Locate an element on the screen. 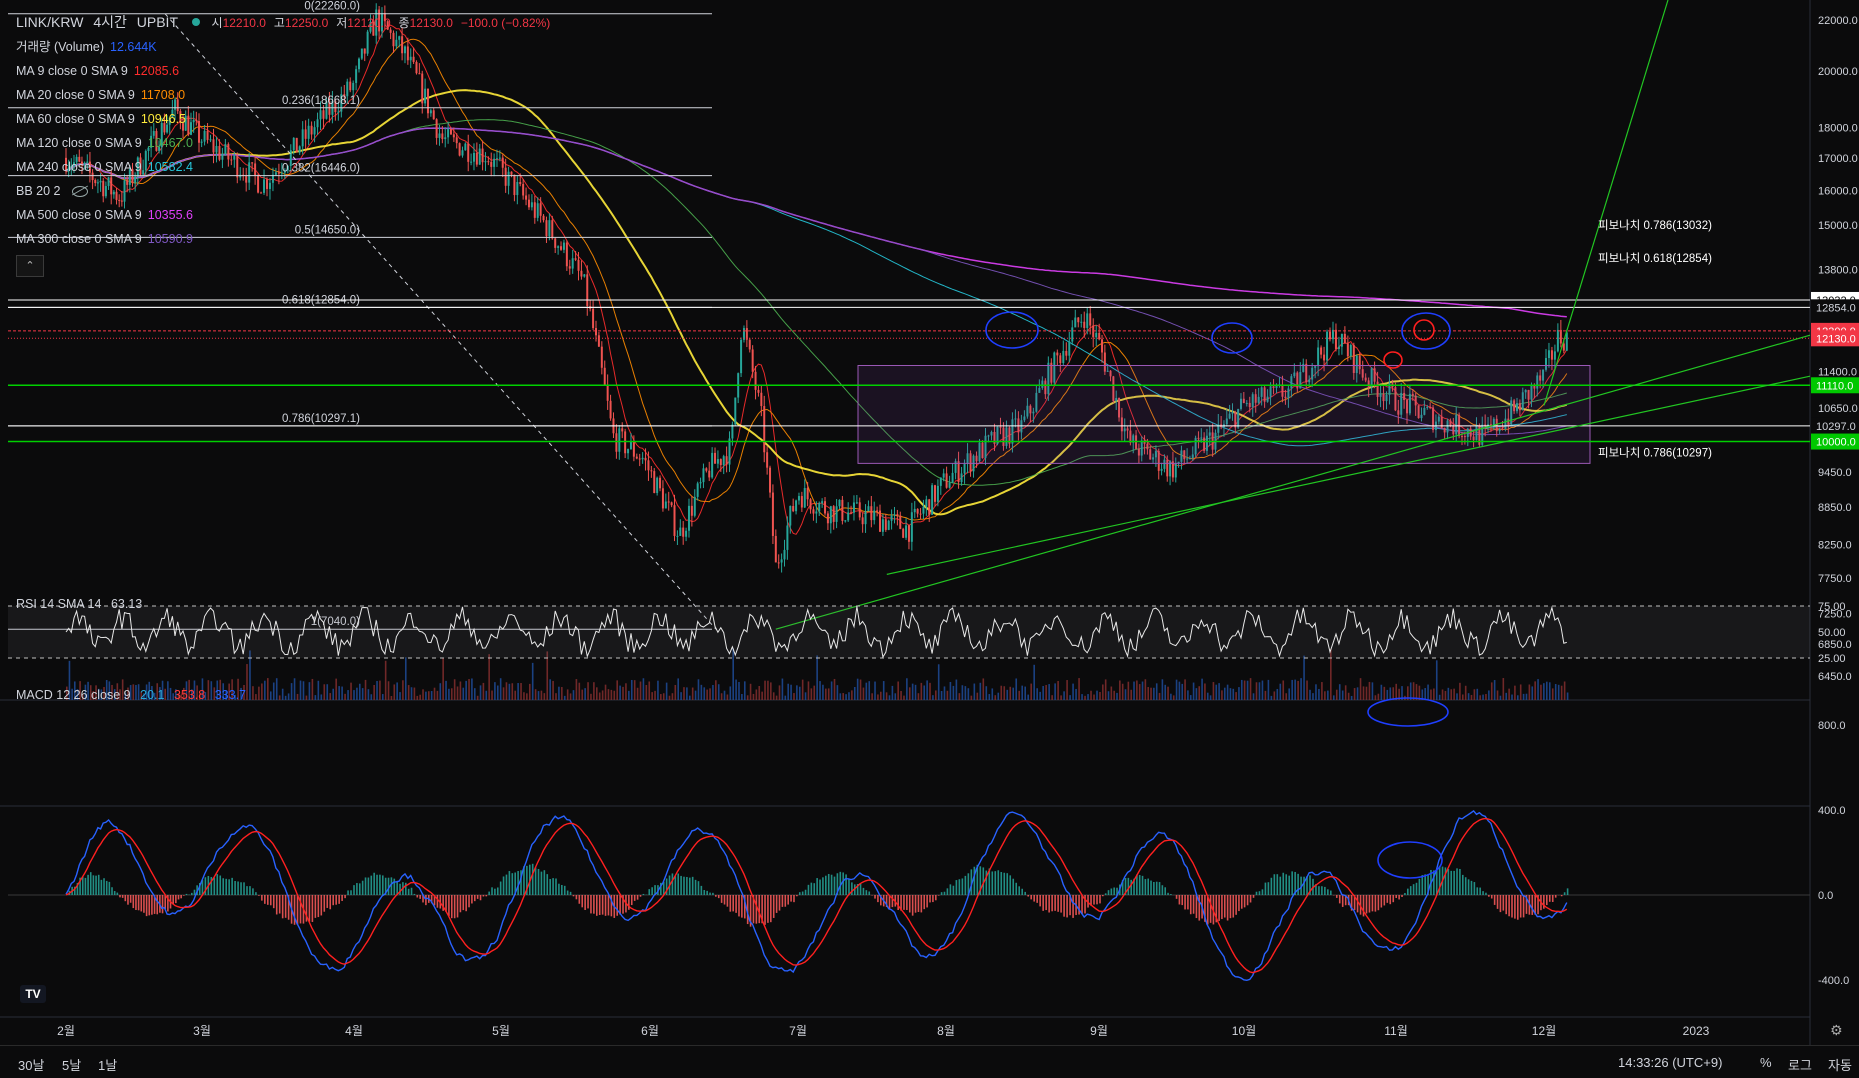 Image resolution: width=1859 pixels, height=1078 pixels. percent-toggle: % is located at coordinates (1766, 1062).